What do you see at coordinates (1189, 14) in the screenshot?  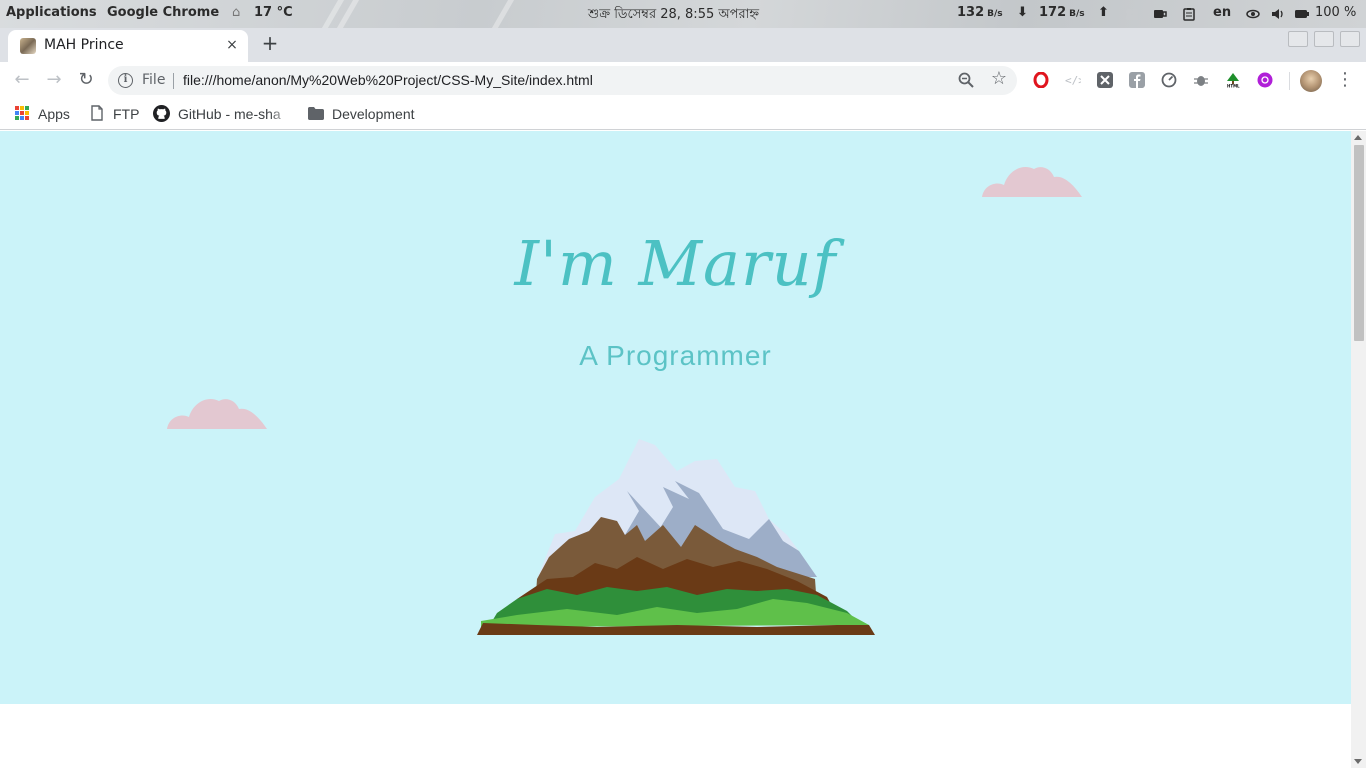 I see `clipboard-icon` at bounding box center [1189, 14].